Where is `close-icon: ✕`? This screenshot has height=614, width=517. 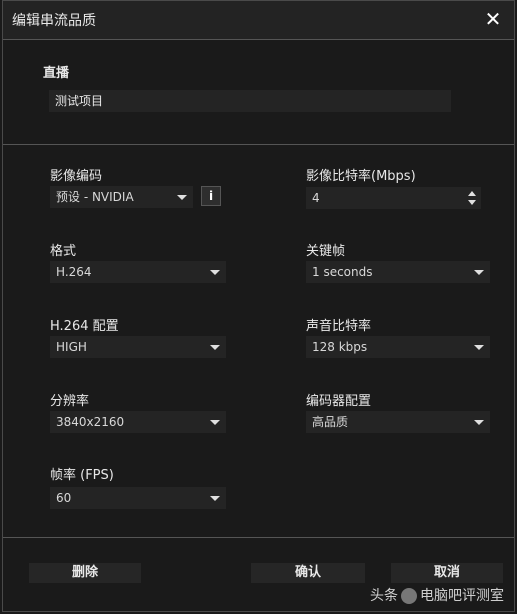 close-icon: ✕ is located at coordinates (493, 19).